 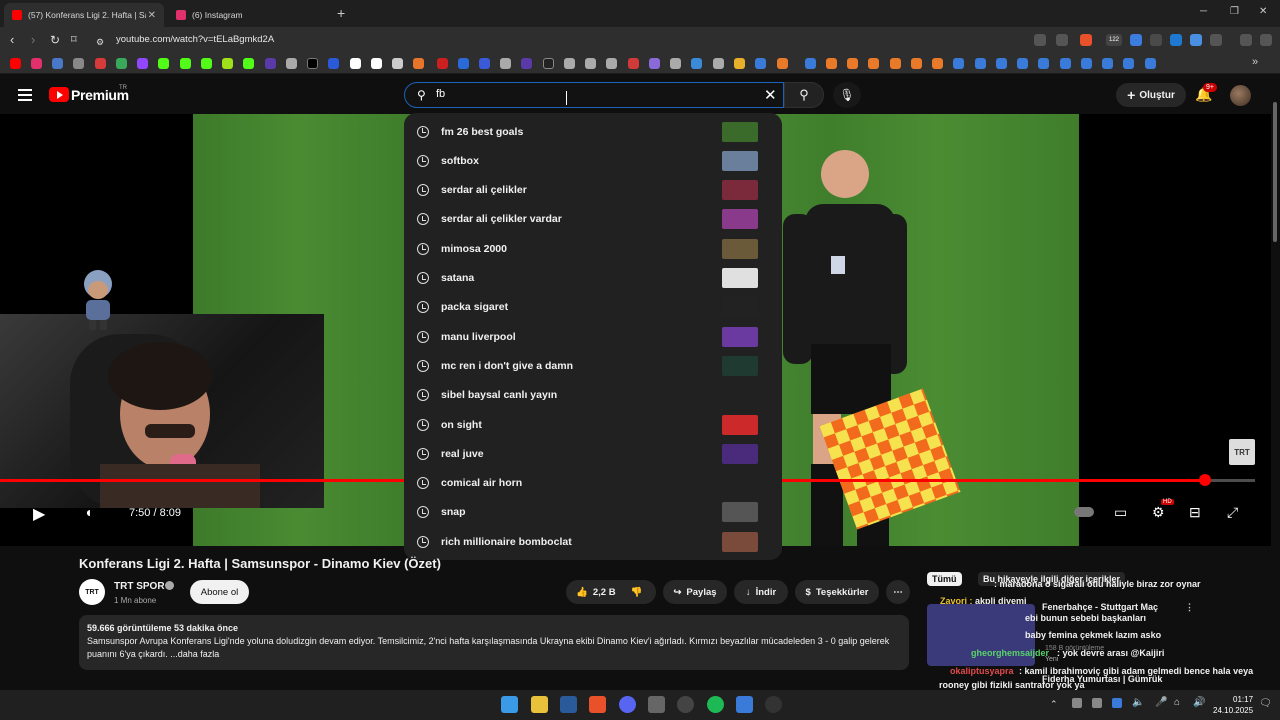 I want to click on extension-badge: 122, so click(x=1114, y=40).